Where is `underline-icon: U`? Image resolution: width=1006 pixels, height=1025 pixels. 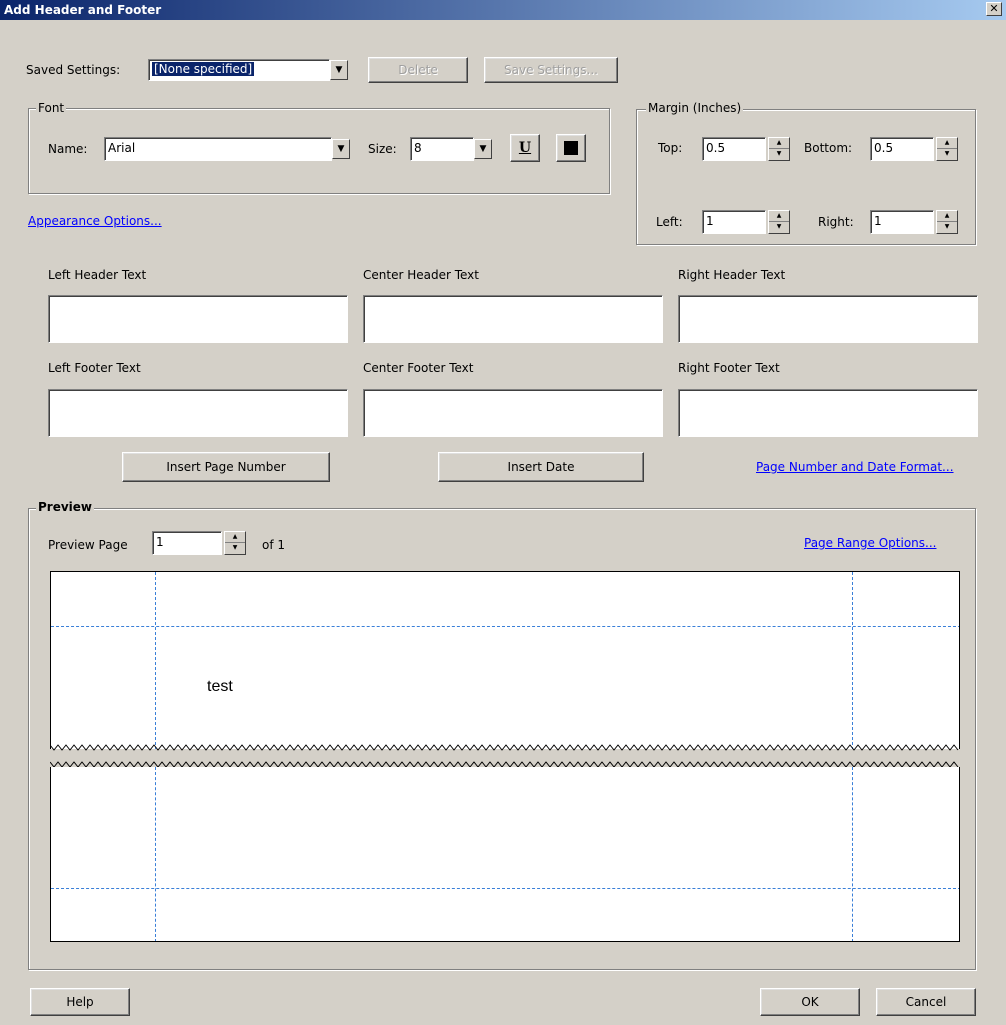
underline-icon: U is located at coordinates (525, 148).